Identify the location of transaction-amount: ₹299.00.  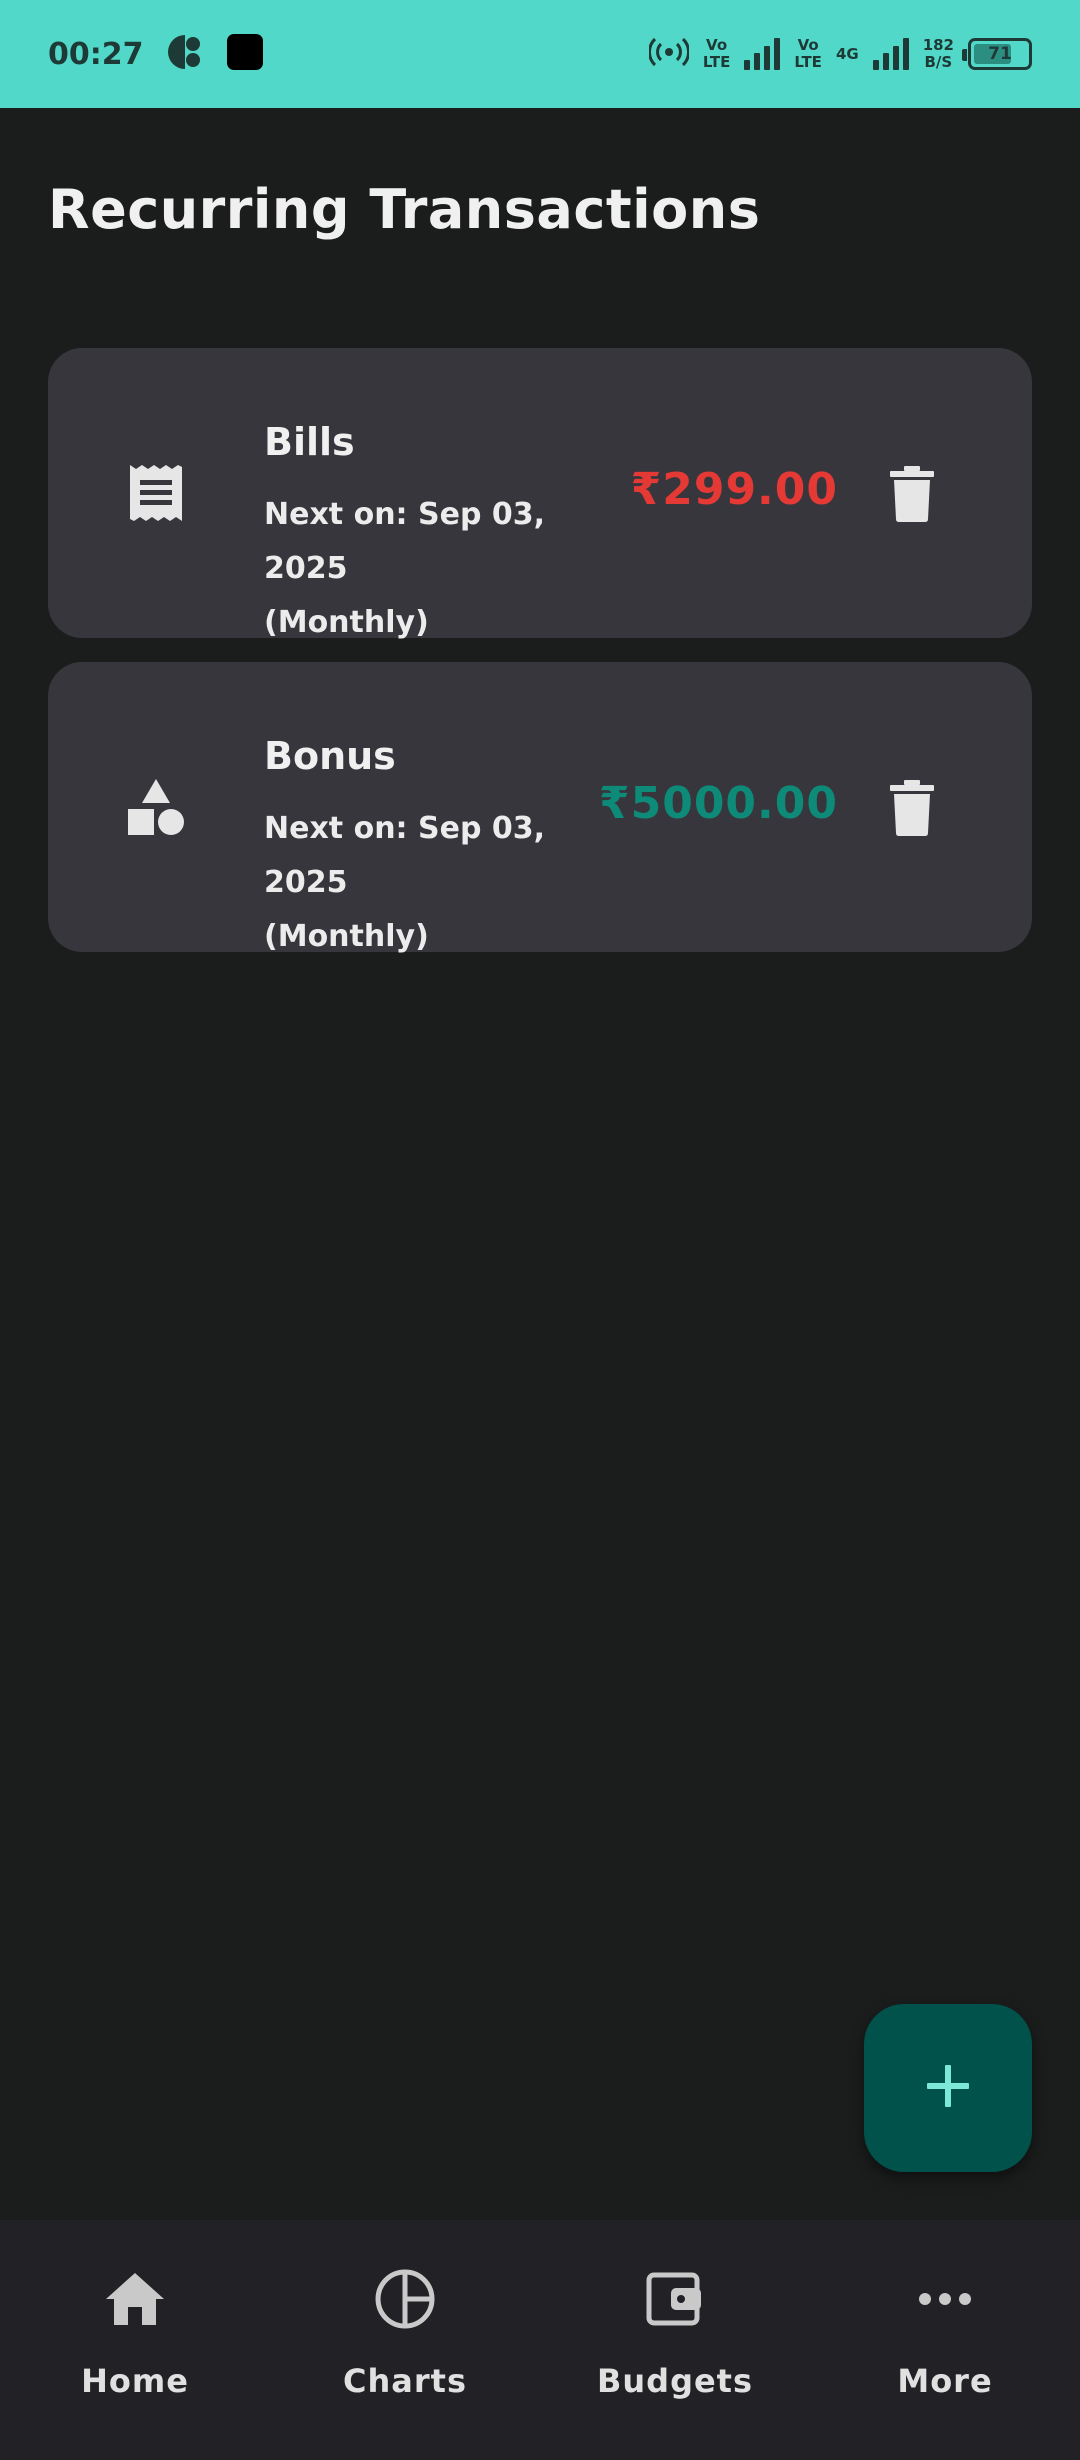
(734, 489).